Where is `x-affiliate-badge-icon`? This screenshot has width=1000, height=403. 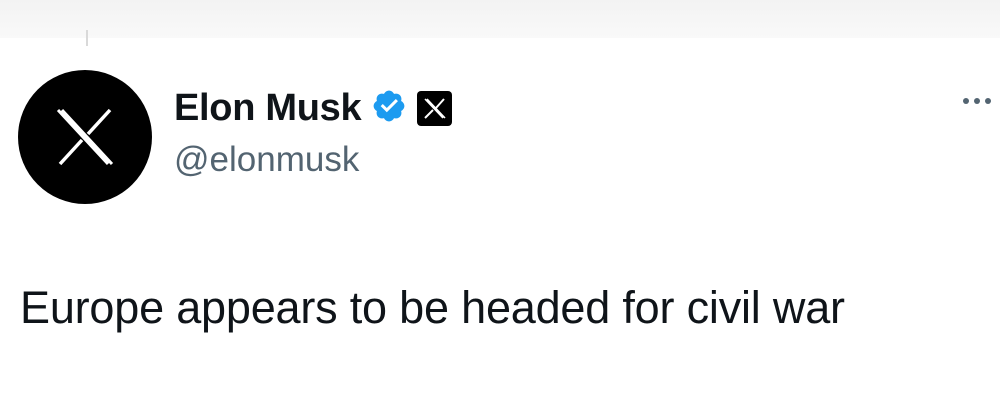 x-affiliate-badge-icon is located at coordinates (435, 108).